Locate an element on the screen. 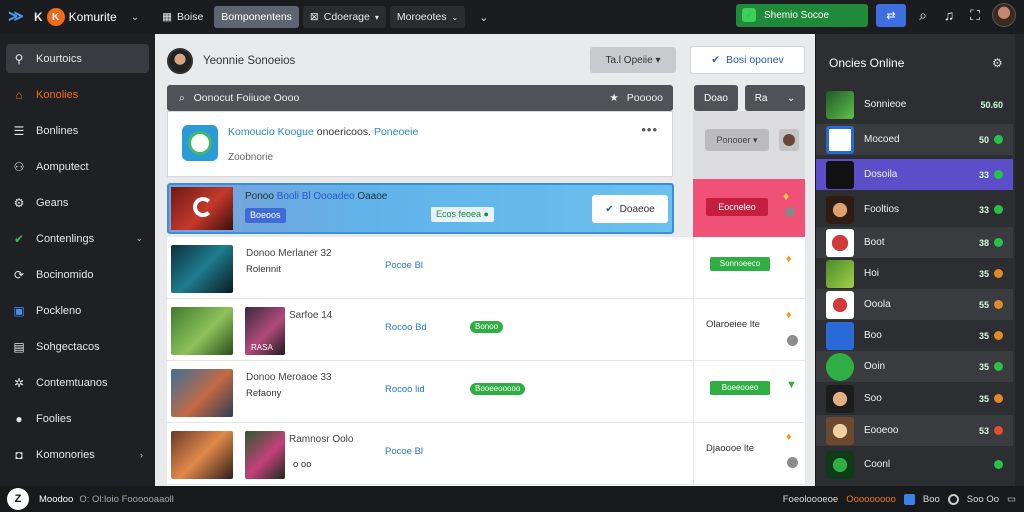 The height and width of the screenshot is (512, 1024). right-select: Ponooer ▾ is located at coordinates (737, 140).